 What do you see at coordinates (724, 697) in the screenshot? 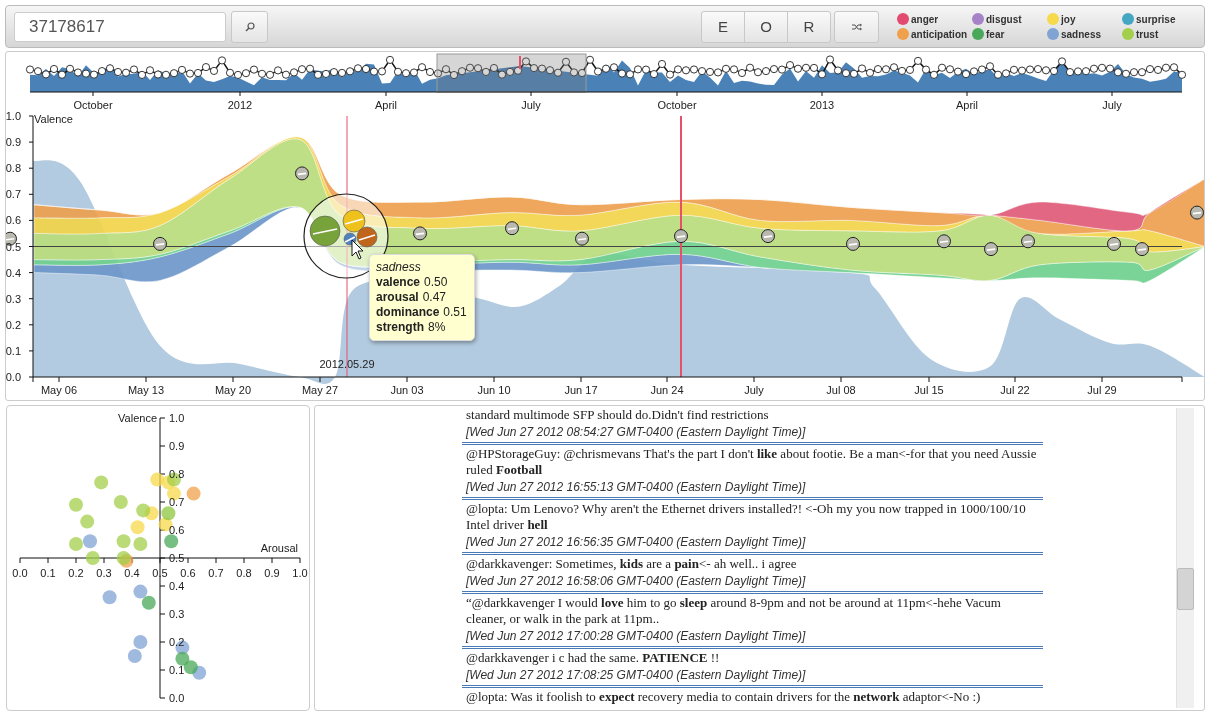
I see `tweet-text: @lopta: Was it foolish to expect recovery media to contain drivers for the network adaptor<-No :)` at bounding box center [724, 697].